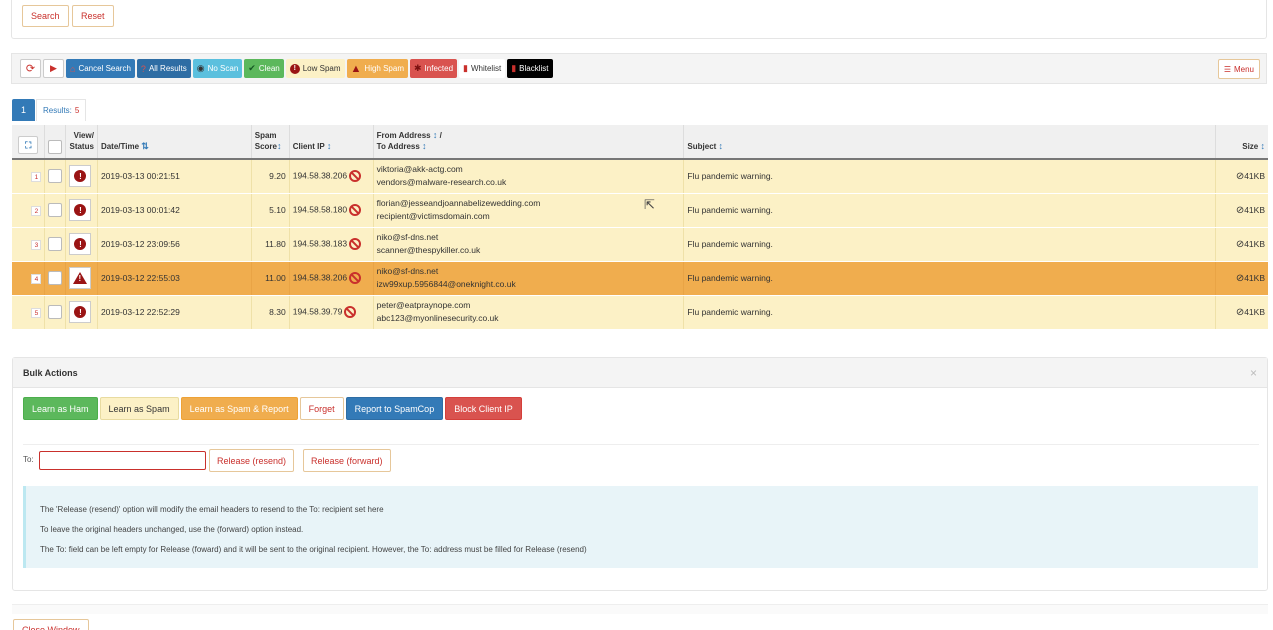  Describe the element at coordinates (36, 176) in the screenshot. I see `row-number: 1` at that location.